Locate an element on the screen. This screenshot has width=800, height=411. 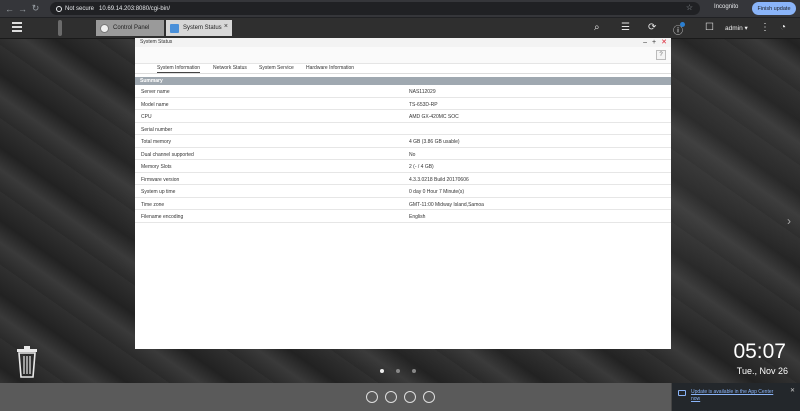
tab-control-panel: Control Panel is located at coordinates (130, 28).